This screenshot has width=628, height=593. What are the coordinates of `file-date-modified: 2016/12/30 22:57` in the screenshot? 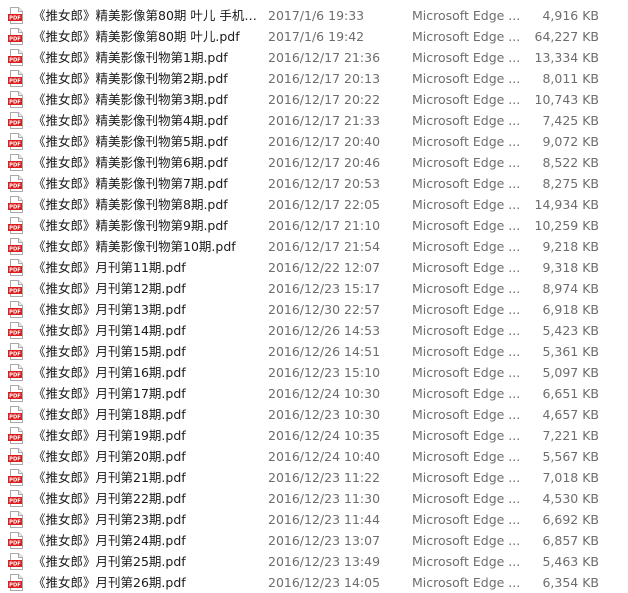 It's located at (324, 309).